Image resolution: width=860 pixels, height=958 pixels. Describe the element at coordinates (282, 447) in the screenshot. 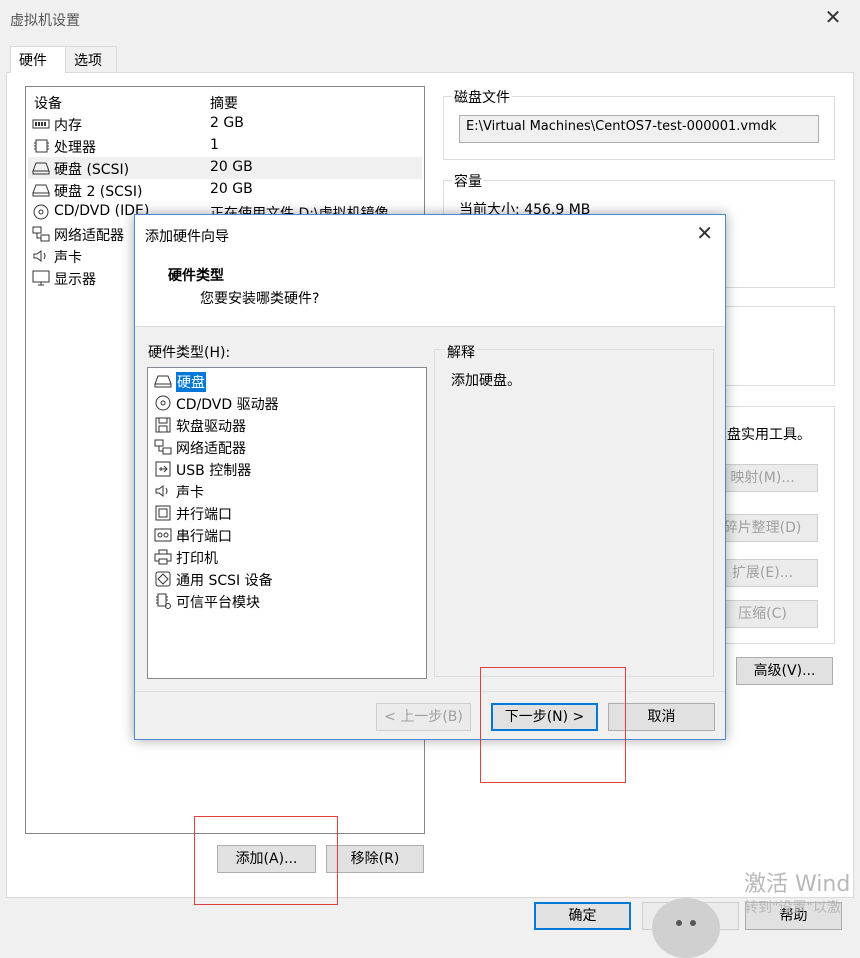

I see `hw-item-network-adapter: 网络适配器` at that location.